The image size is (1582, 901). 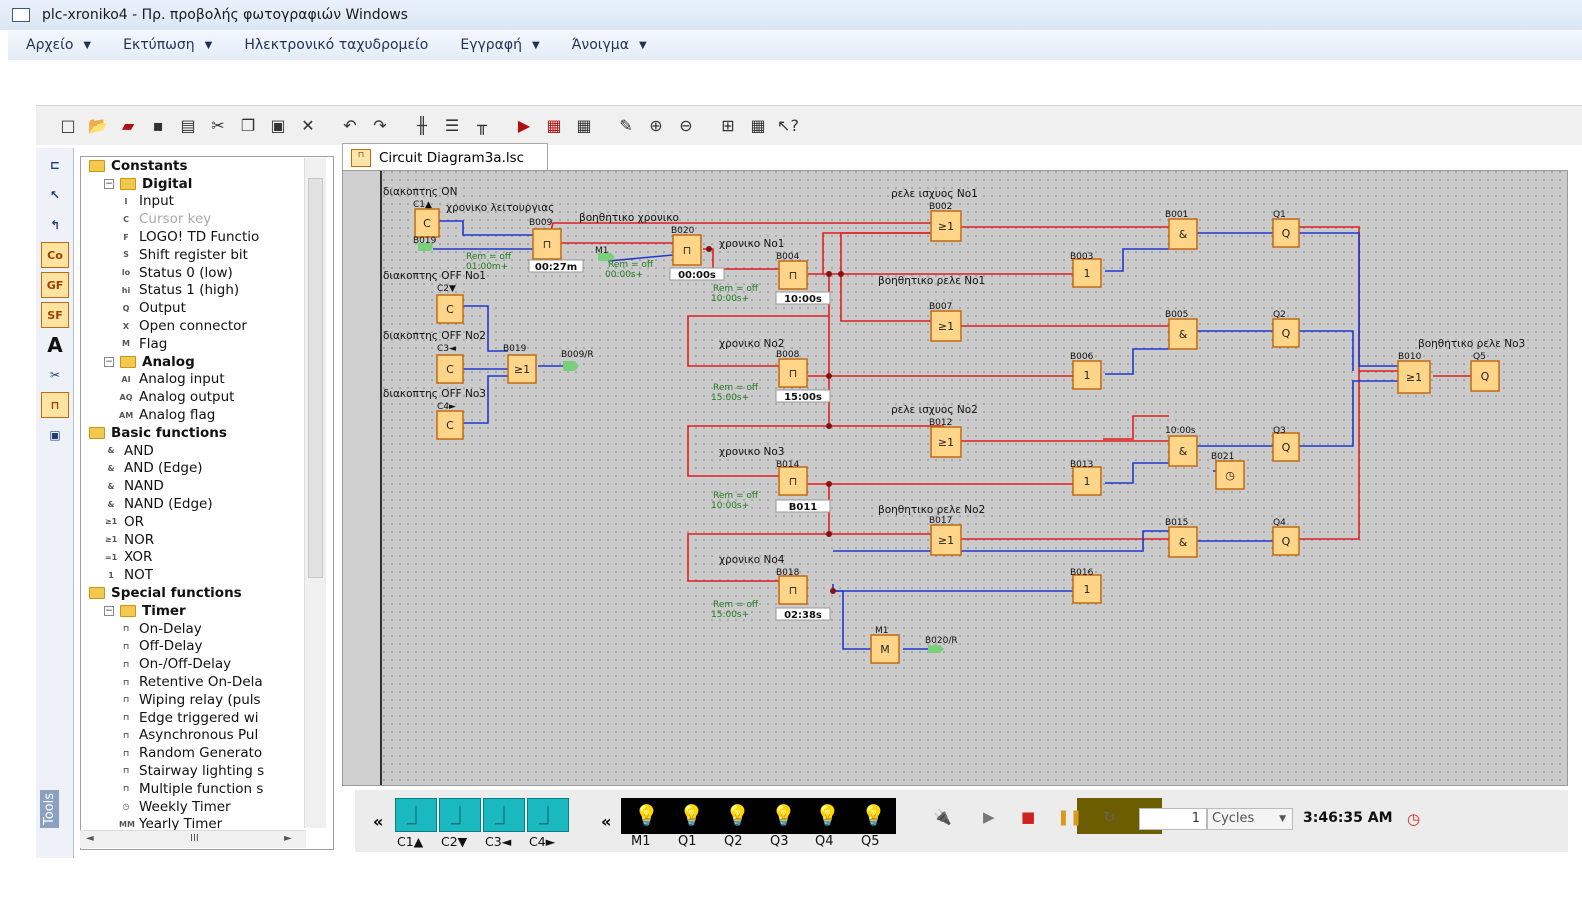 What do you see at coordinates (584, 126) in the screenshot?
I see `logo-to-pc-icon: ▦` at bounding box center [584, 126].